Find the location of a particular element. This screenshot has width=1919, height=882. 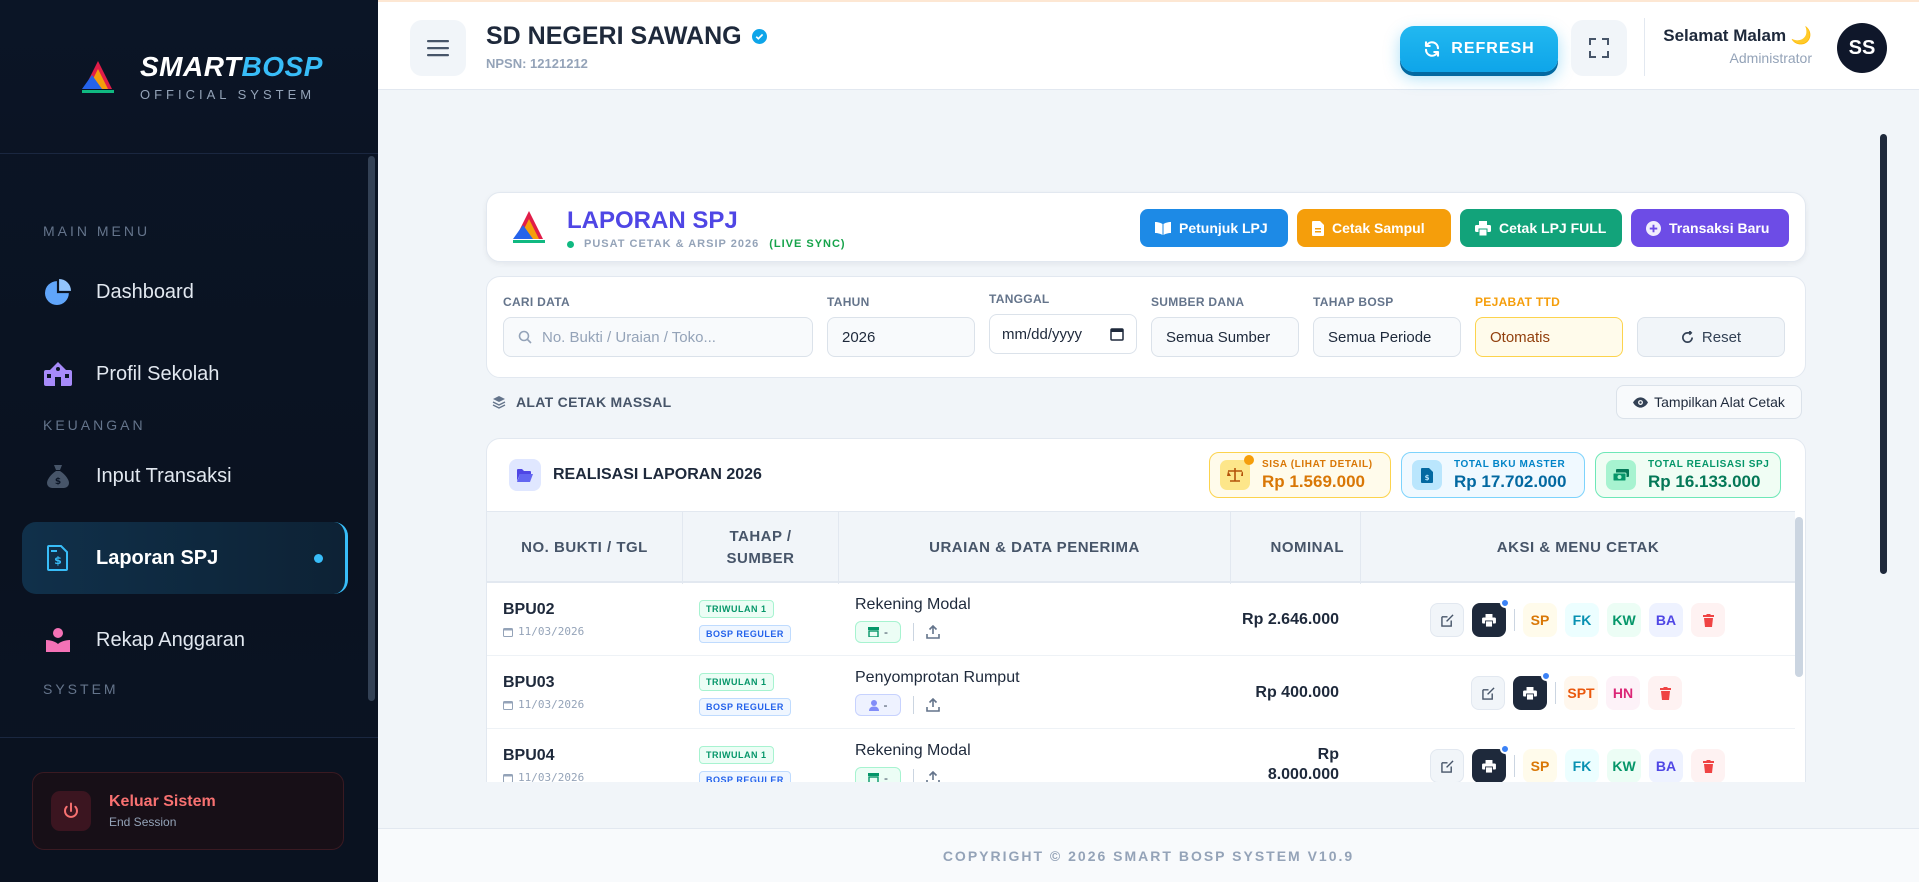

petunjuk-lpj-button: Petunjuk LPJ is located at coordinates (1214, 228).